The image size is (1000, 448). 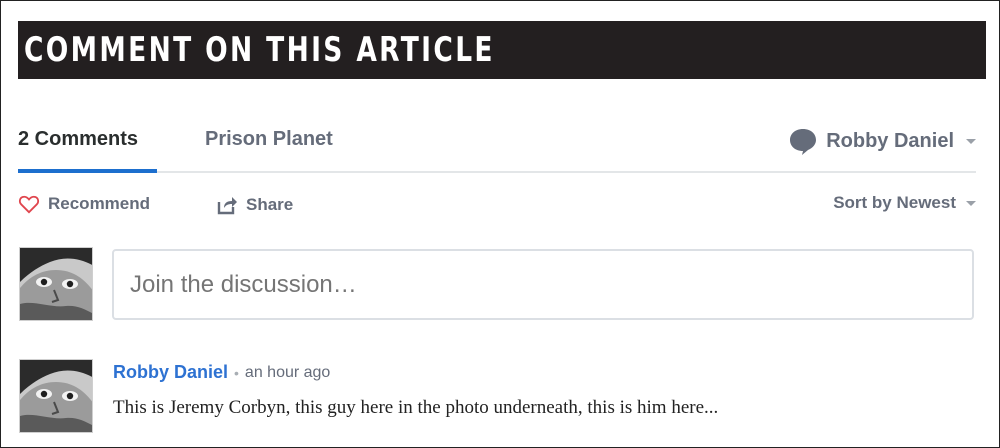 What do you see at coordinates (87, 171) in the screenshot?
I see `active-tab-indicator` at bounding box center [87, 171].